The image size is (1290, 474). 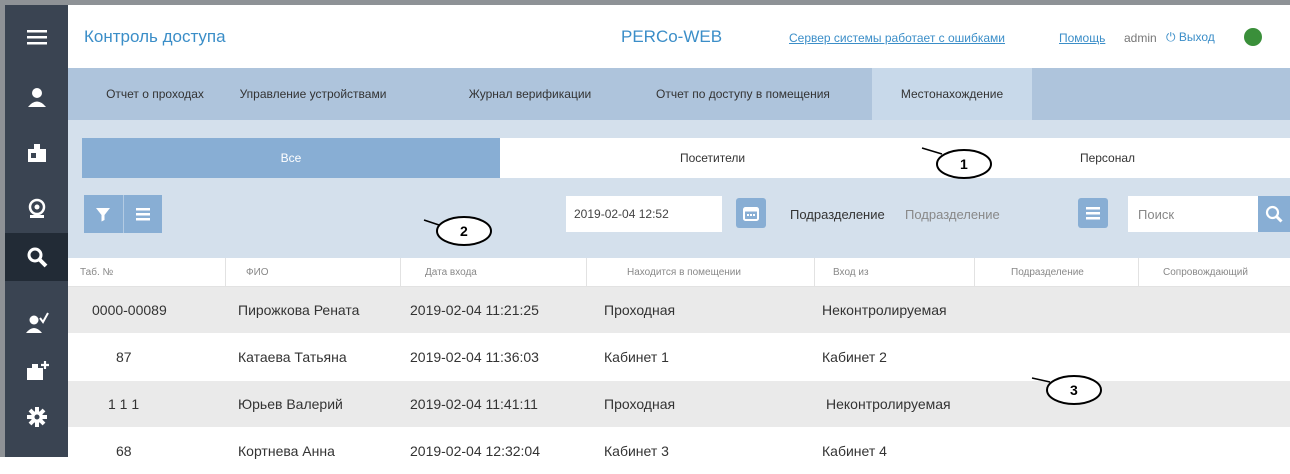 What do you see at coordinates (712, 158) in the screenshot?
I see `segment-visitors: Посетители` at bounding box center [712, 158].